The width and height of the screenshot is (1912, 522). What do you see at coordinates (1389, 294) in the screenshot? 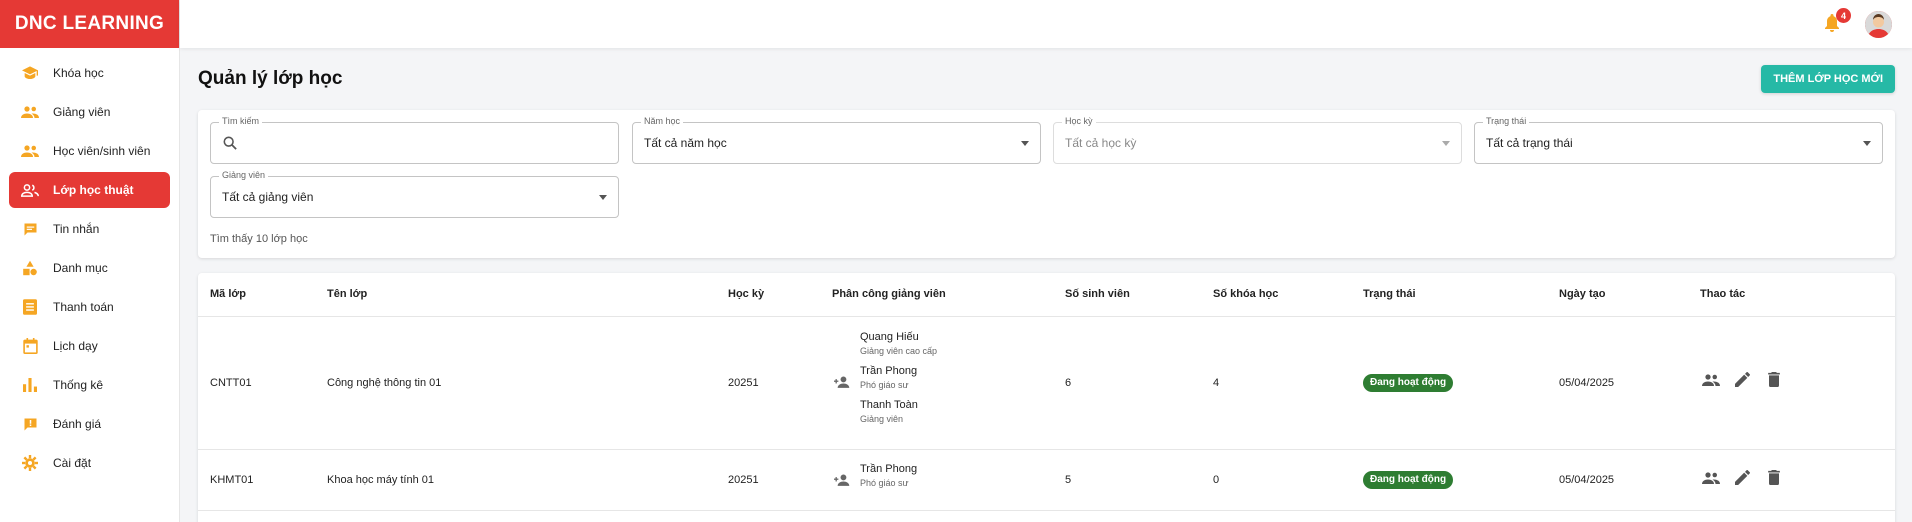
I see `column-header: Trạng thái` at bounding box center [1389, 294].